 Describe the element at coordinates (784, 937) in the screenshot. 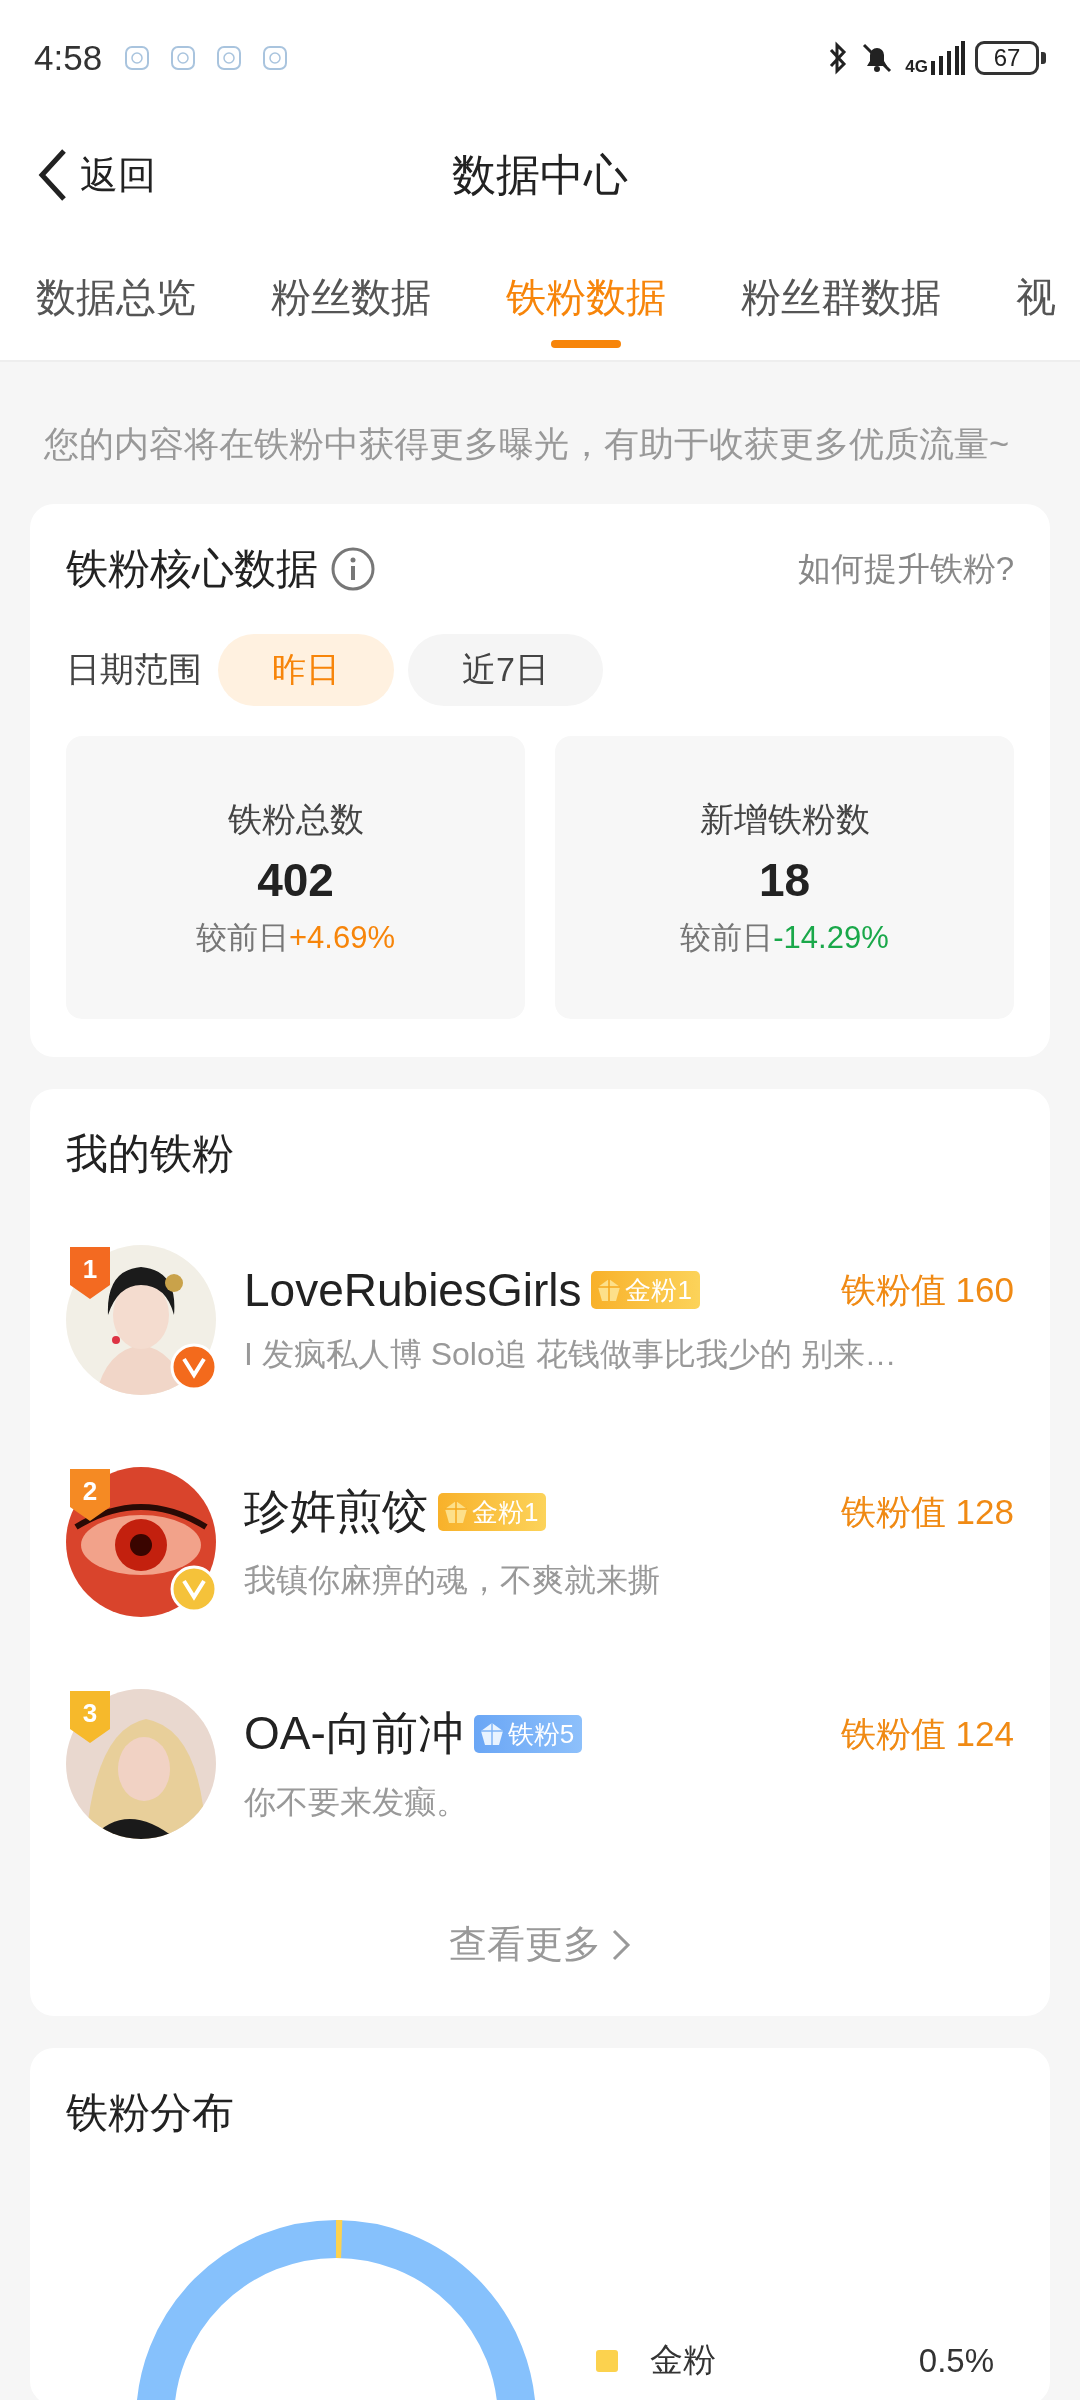

I see `stat-change: 较前日-14.29%` at that location.